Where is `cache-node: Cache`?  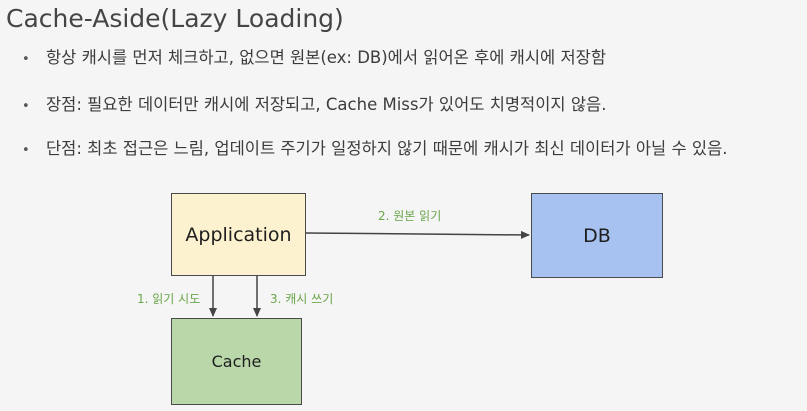
cache-node: Cache is located at coordinates (236, 361).